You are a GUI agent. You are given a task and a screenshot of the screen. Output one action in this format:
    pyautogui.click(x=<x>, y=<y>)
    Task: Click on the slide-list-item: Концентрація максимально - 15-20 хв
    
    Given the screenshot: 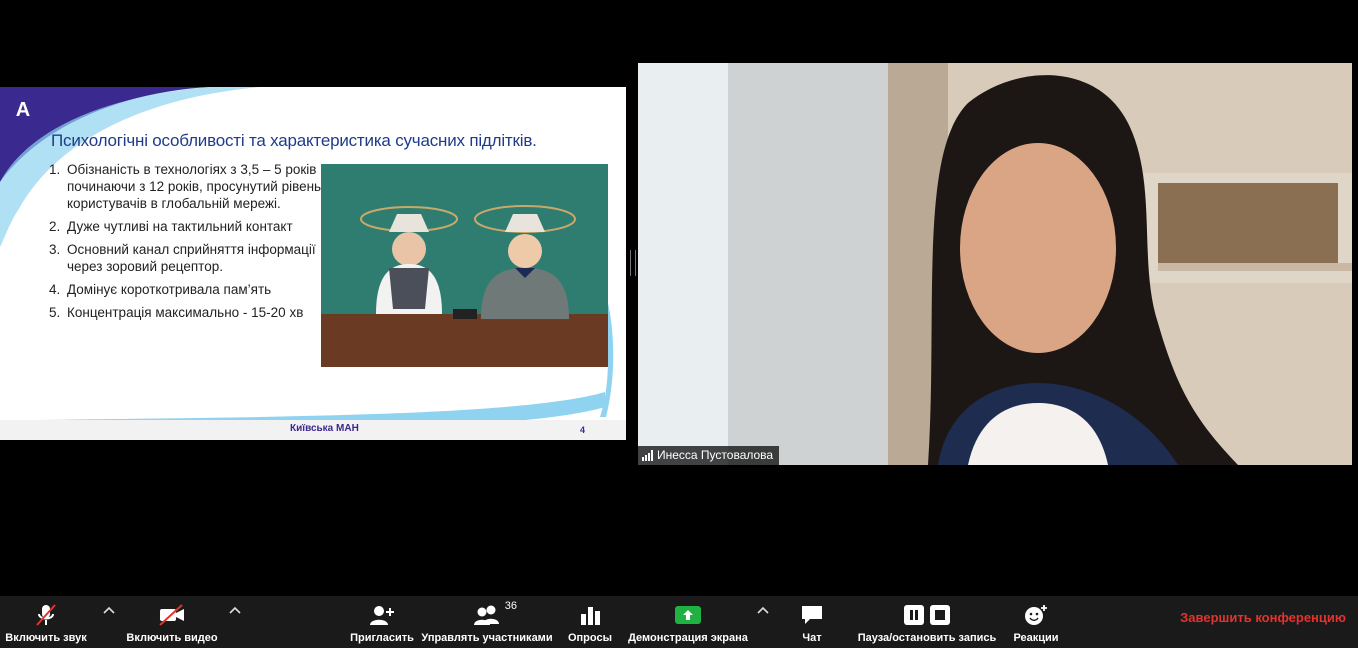 What is the action you would take?
    pyautogui.click(x=199, y=312)
    